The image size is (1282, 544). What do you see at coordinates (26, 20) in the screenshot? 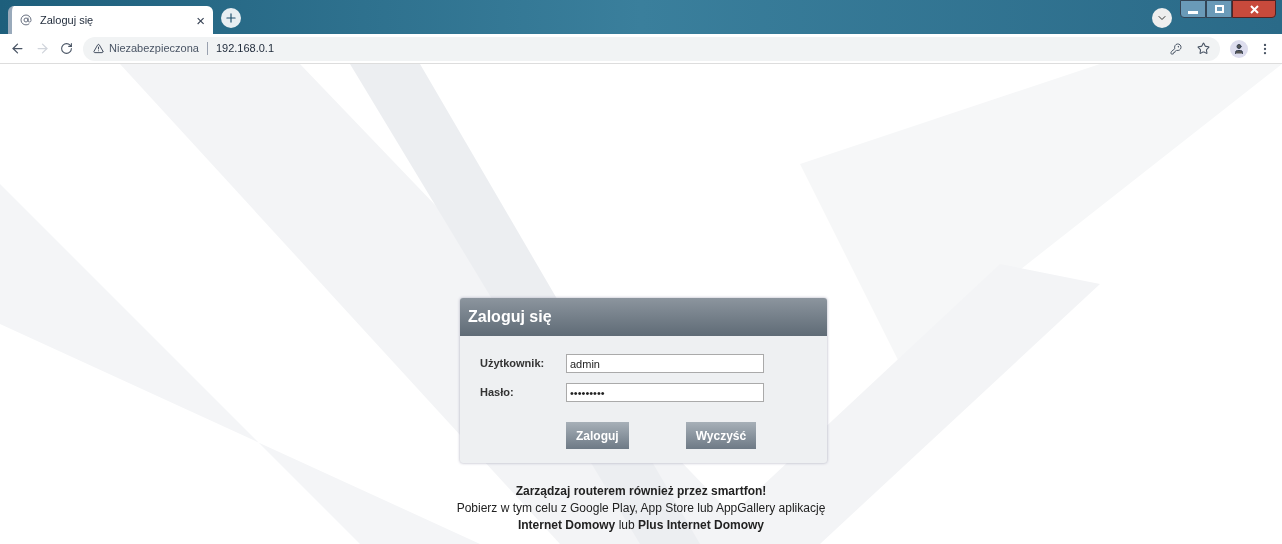
I see `page-icon` at bounding box center [26, 20].